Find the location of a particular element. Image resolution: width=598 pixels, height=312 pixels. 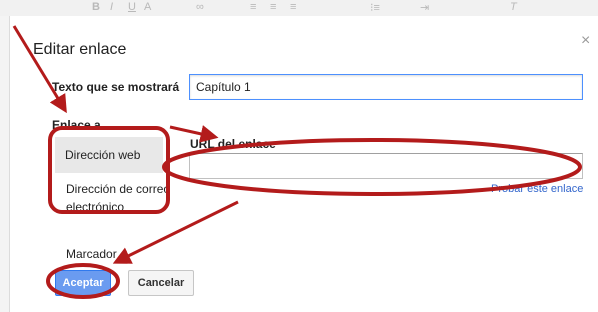

underline-icon: U is located at coordinates (132, 7).